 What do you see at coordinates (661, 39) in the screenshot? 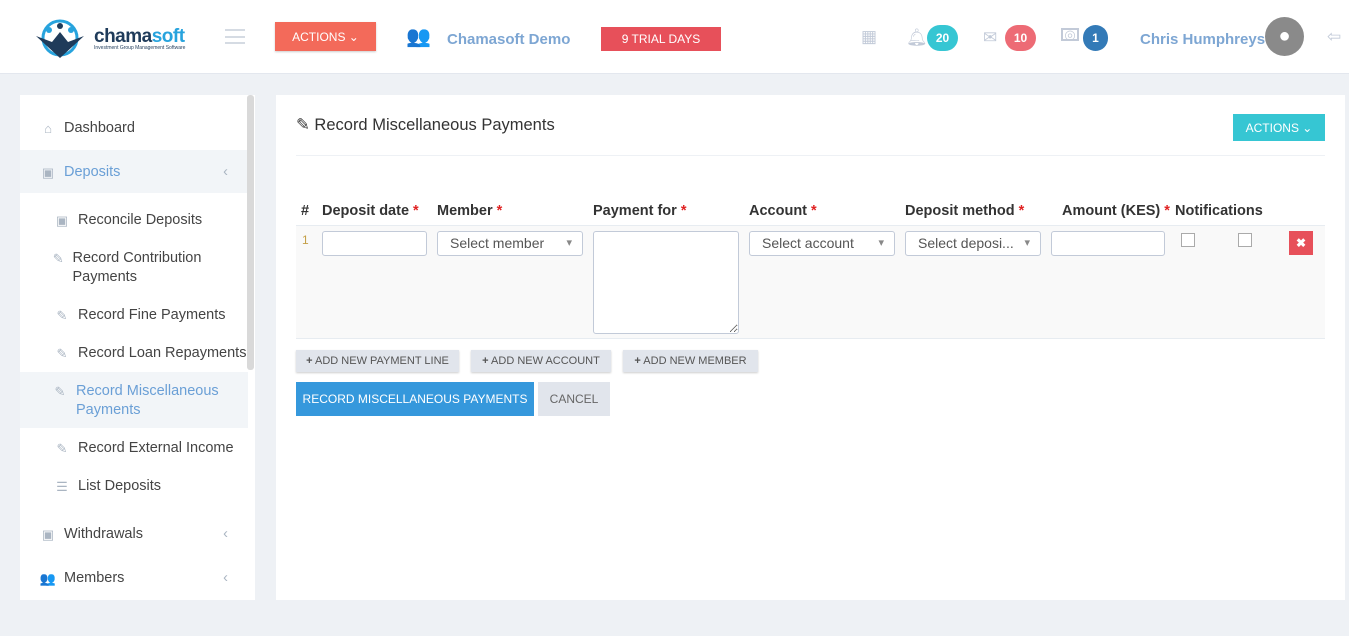
I see `trial-days-badge: 9 TRIAL DAYS` at bounding box center [661, 39].